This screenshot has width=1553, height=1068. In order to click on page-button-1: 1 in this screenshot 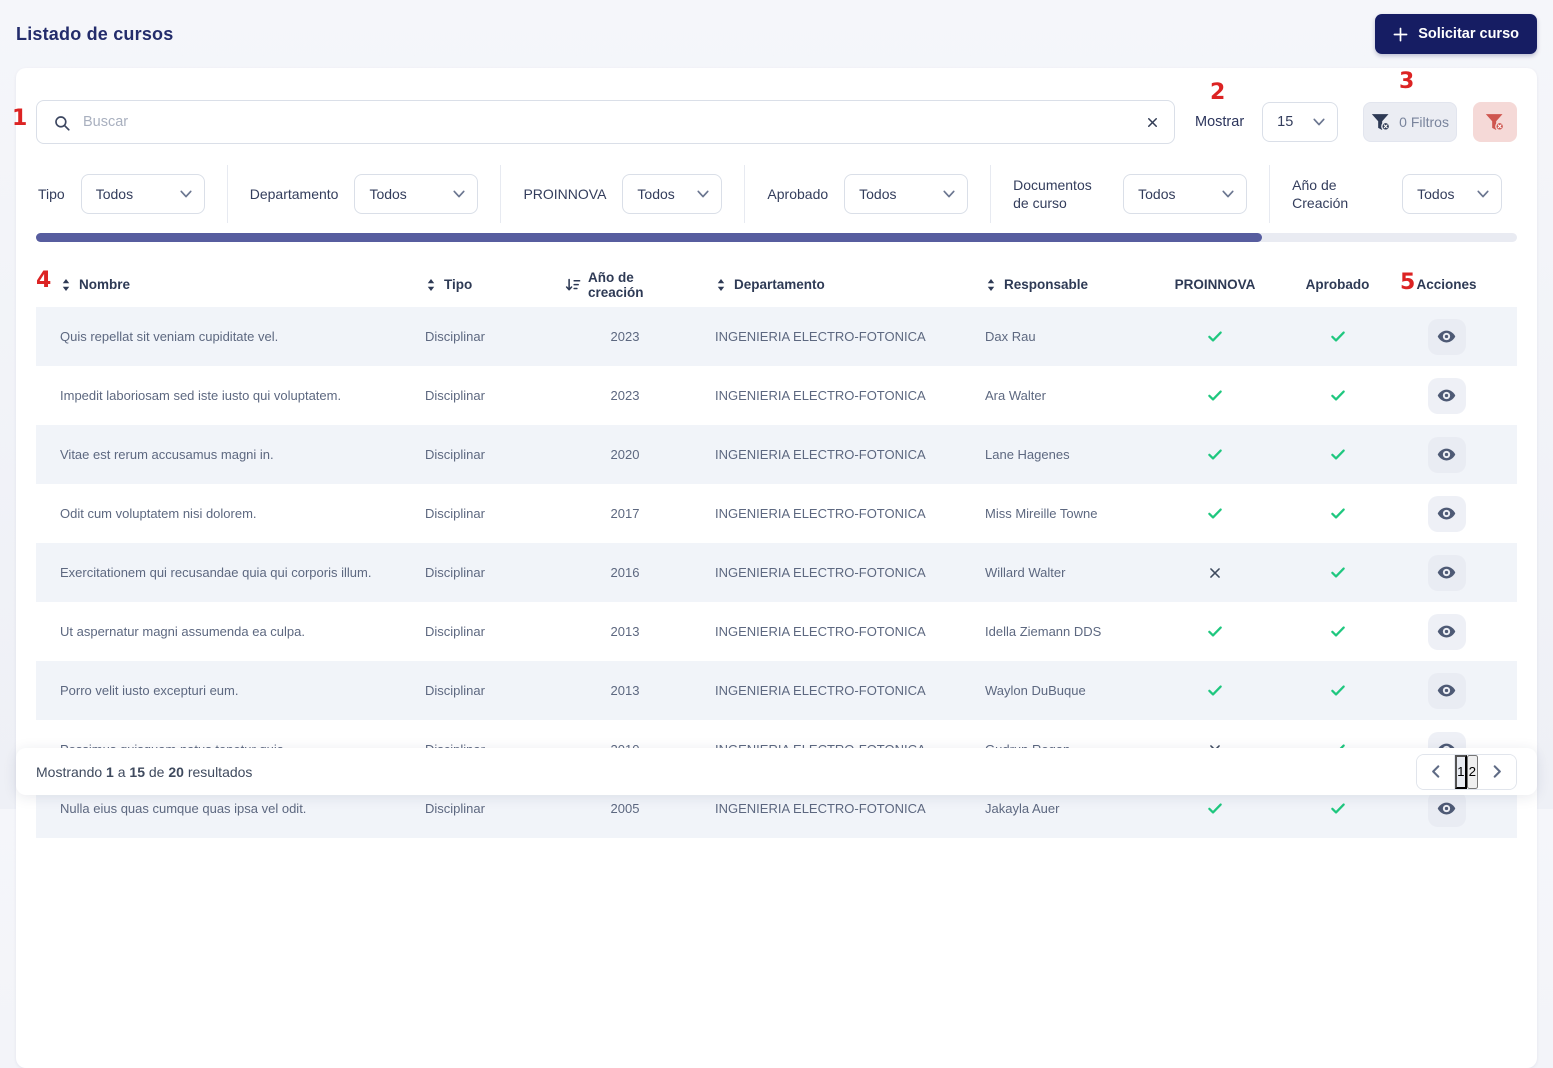, I will do `click(1461, 771)`.